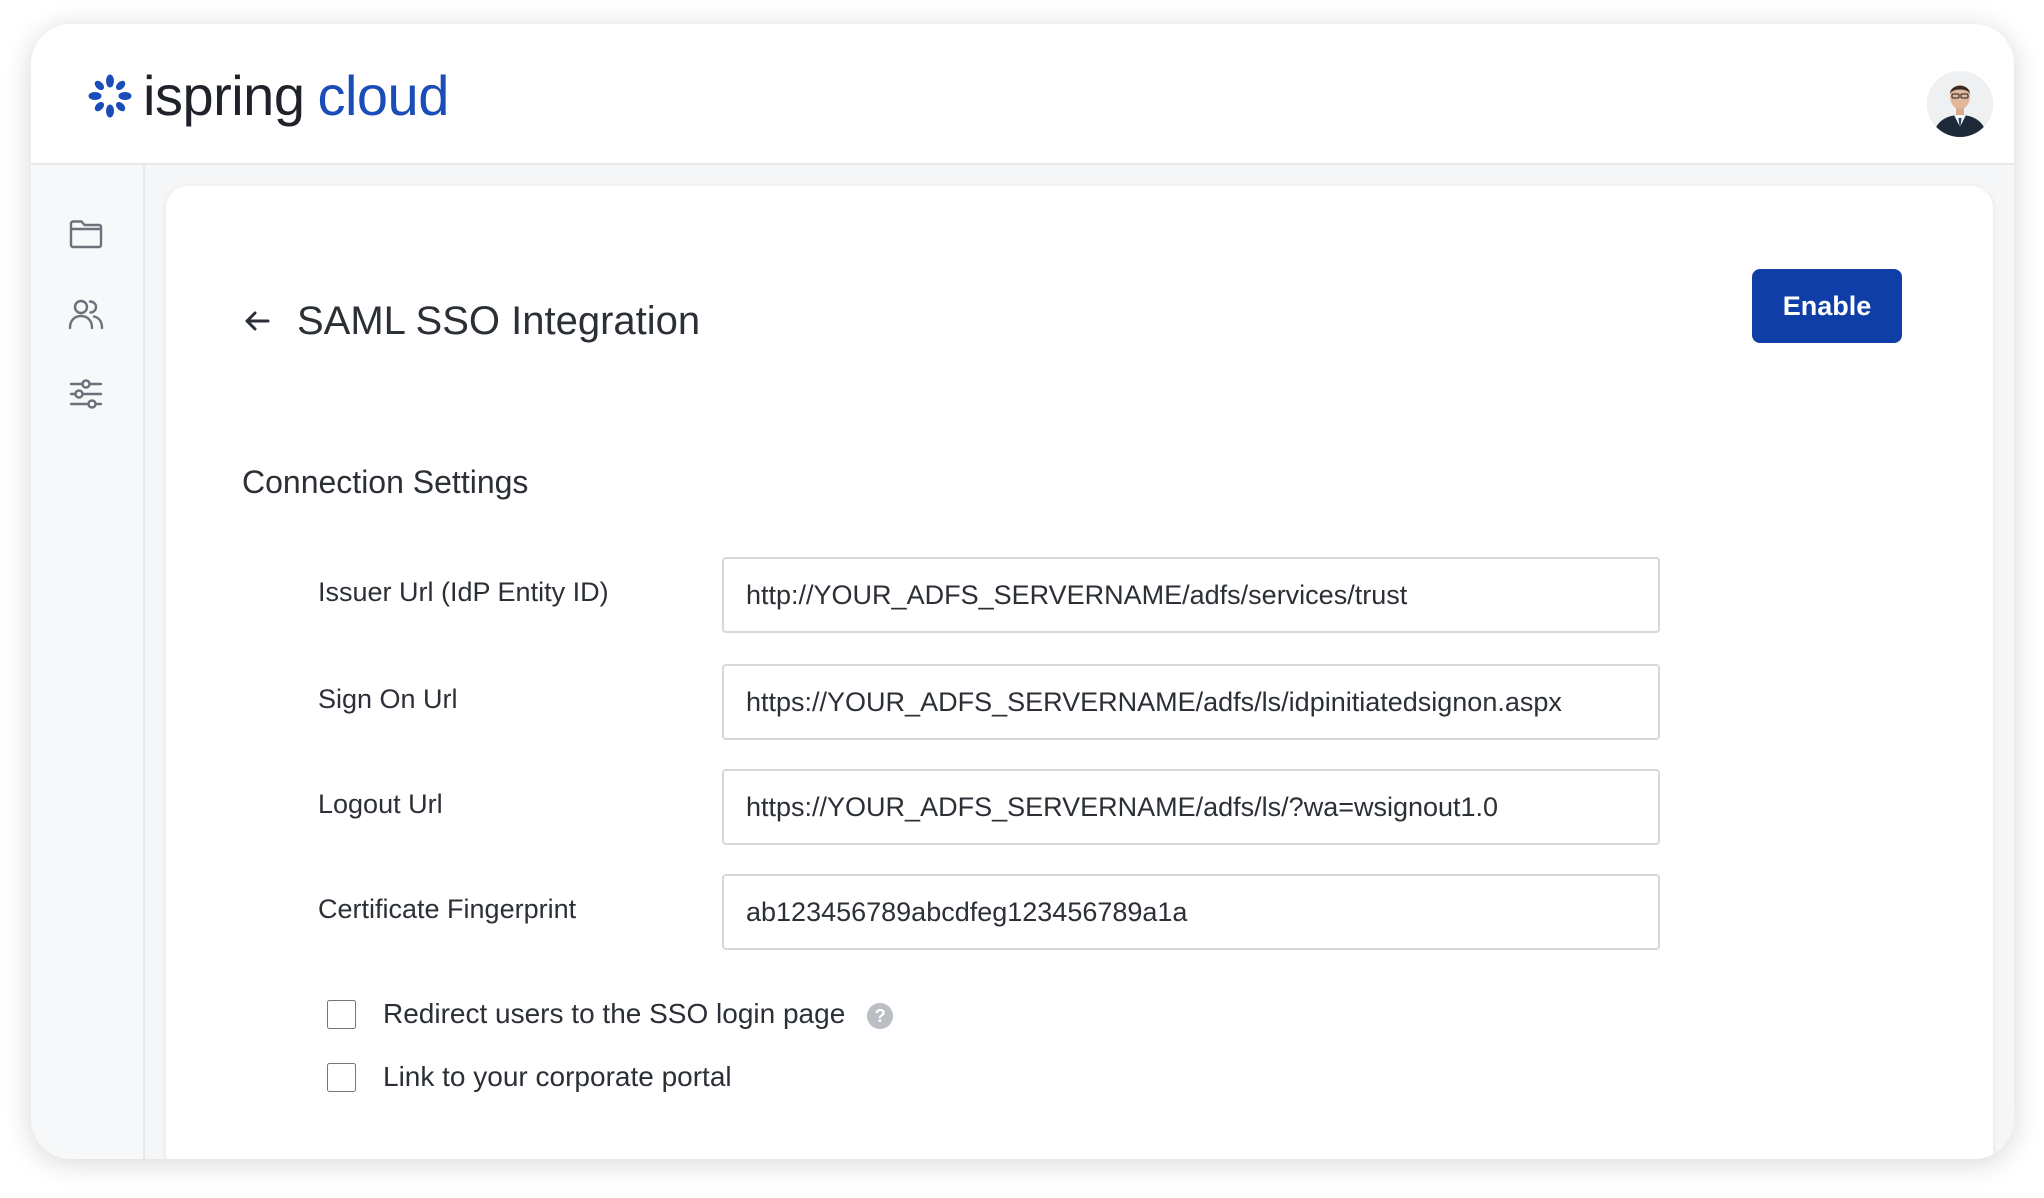  What do you see at coordinates (341, 1077) in the screenshot?
I see `corporate-portal-checkbox` at bounding box center [341, 1077].